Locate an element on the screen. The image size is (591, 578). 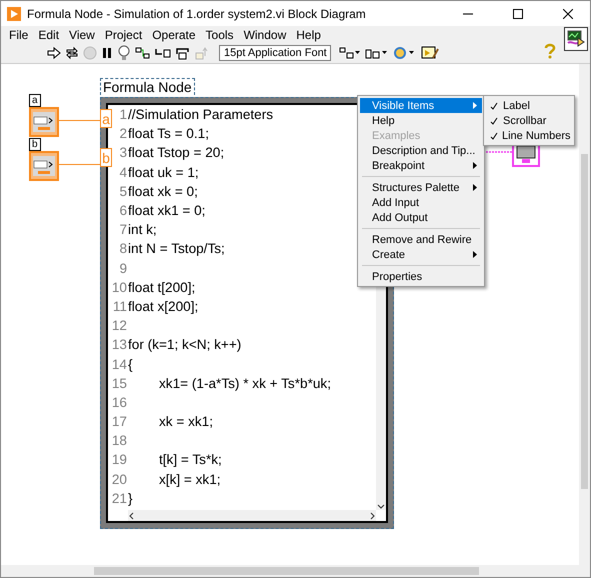
lightbulb-icon is located at coordinates (124, 53).